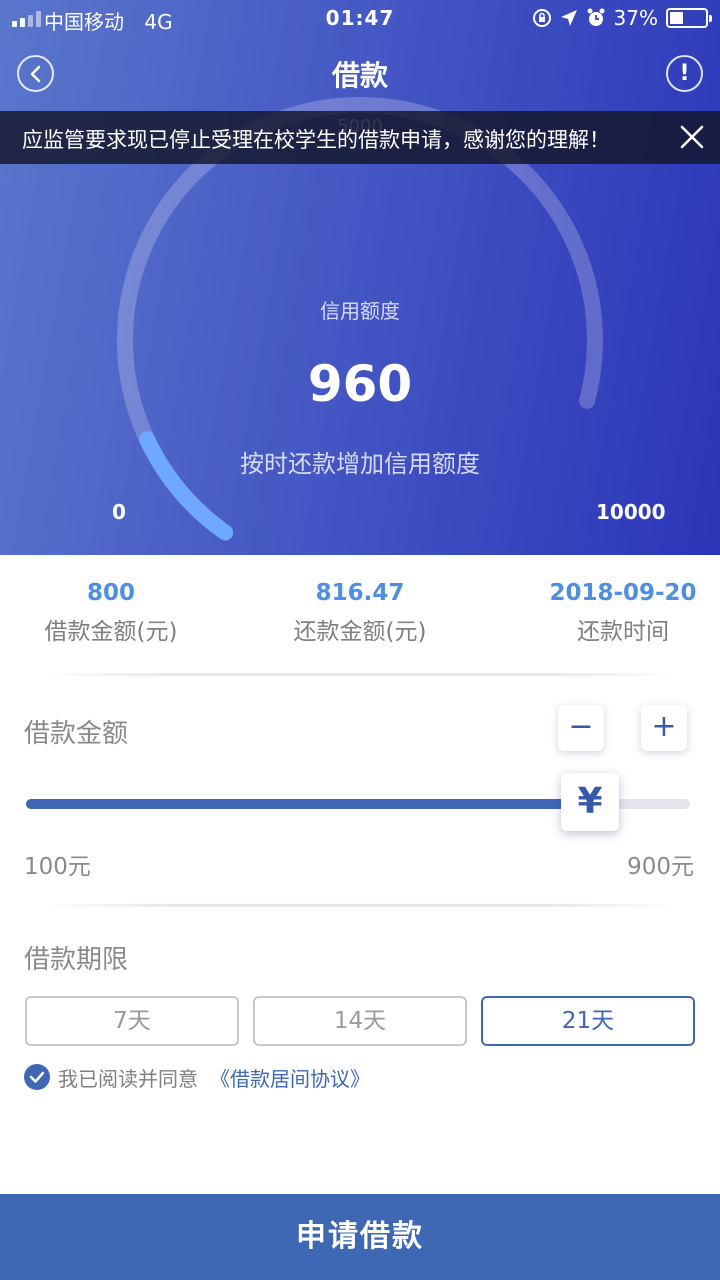 This screenshot has height=1280, width=720. I want to click on summary-label: 还款时间, so click(623, 632).